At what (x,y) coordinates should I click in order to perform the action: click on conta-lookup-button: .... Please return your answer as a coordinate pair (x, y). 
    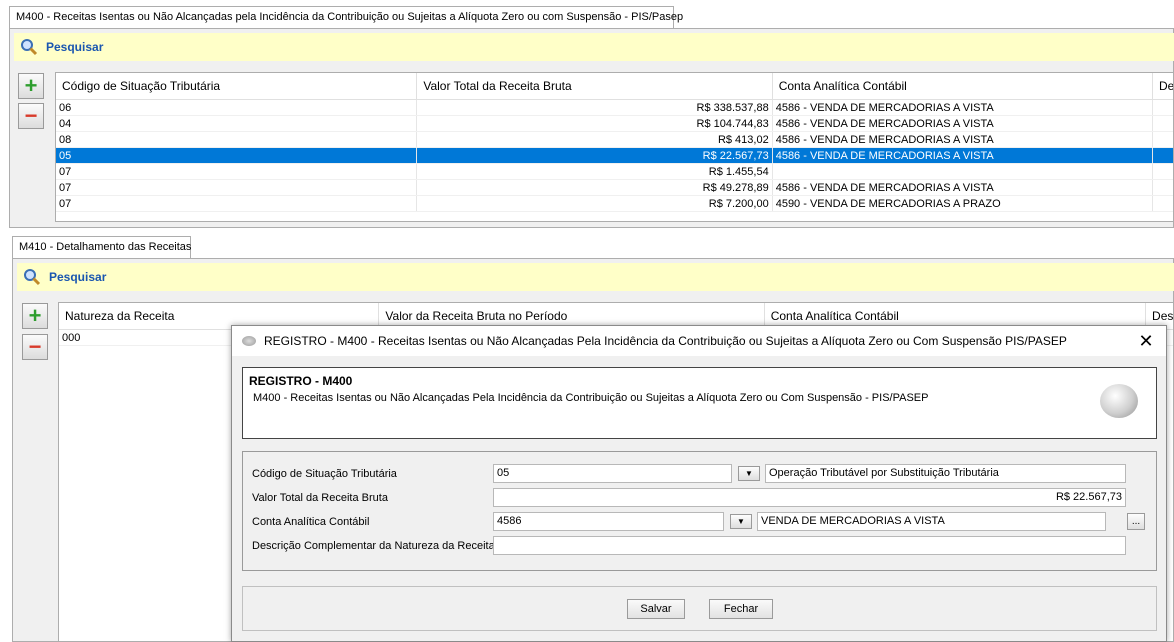
    Looking at the image, I should click on (1136, 521).